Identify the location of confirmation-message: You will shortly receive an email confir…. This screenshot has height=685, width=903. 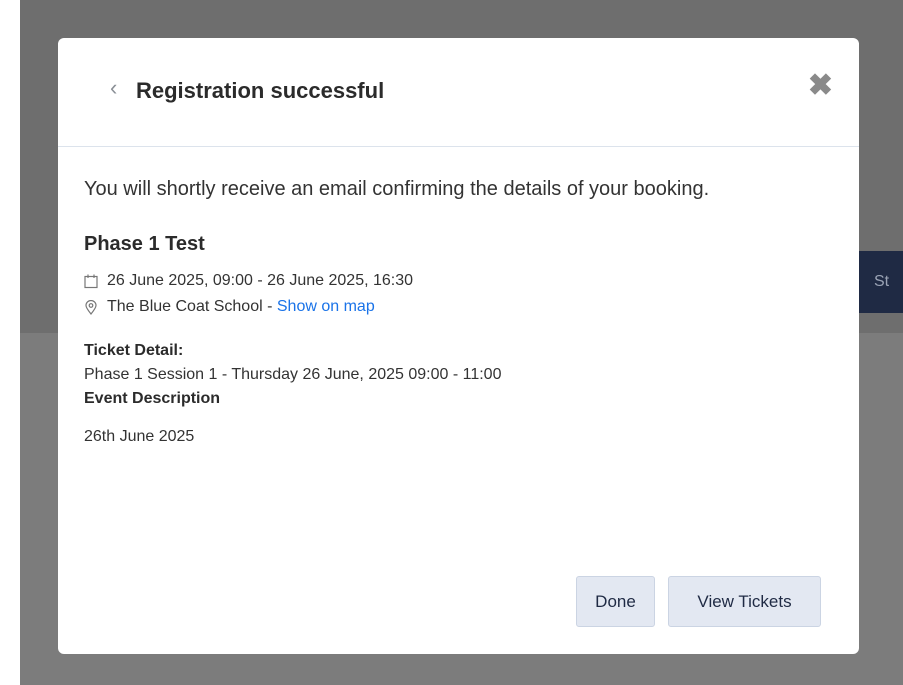
(397, 189).